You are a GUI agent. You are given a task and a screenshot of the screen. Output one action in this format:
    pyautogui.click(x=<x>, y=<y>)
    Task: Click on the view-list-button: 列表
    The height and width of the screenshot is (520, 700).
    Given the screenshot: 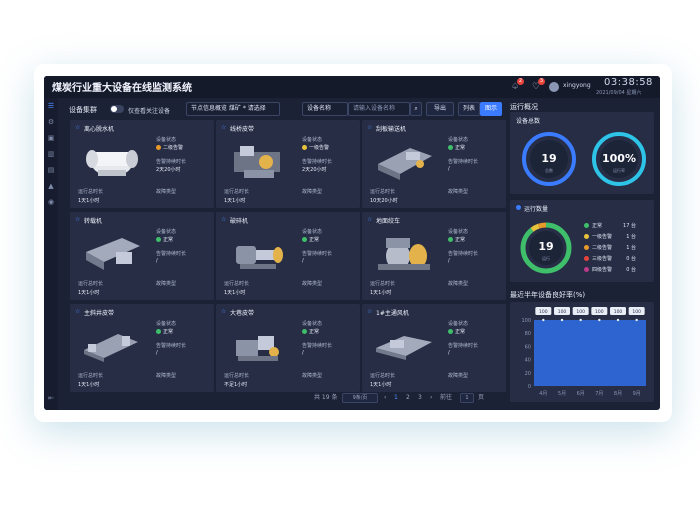 What is the action you would take?
    pyautogui.click(x=469, y=109)
    